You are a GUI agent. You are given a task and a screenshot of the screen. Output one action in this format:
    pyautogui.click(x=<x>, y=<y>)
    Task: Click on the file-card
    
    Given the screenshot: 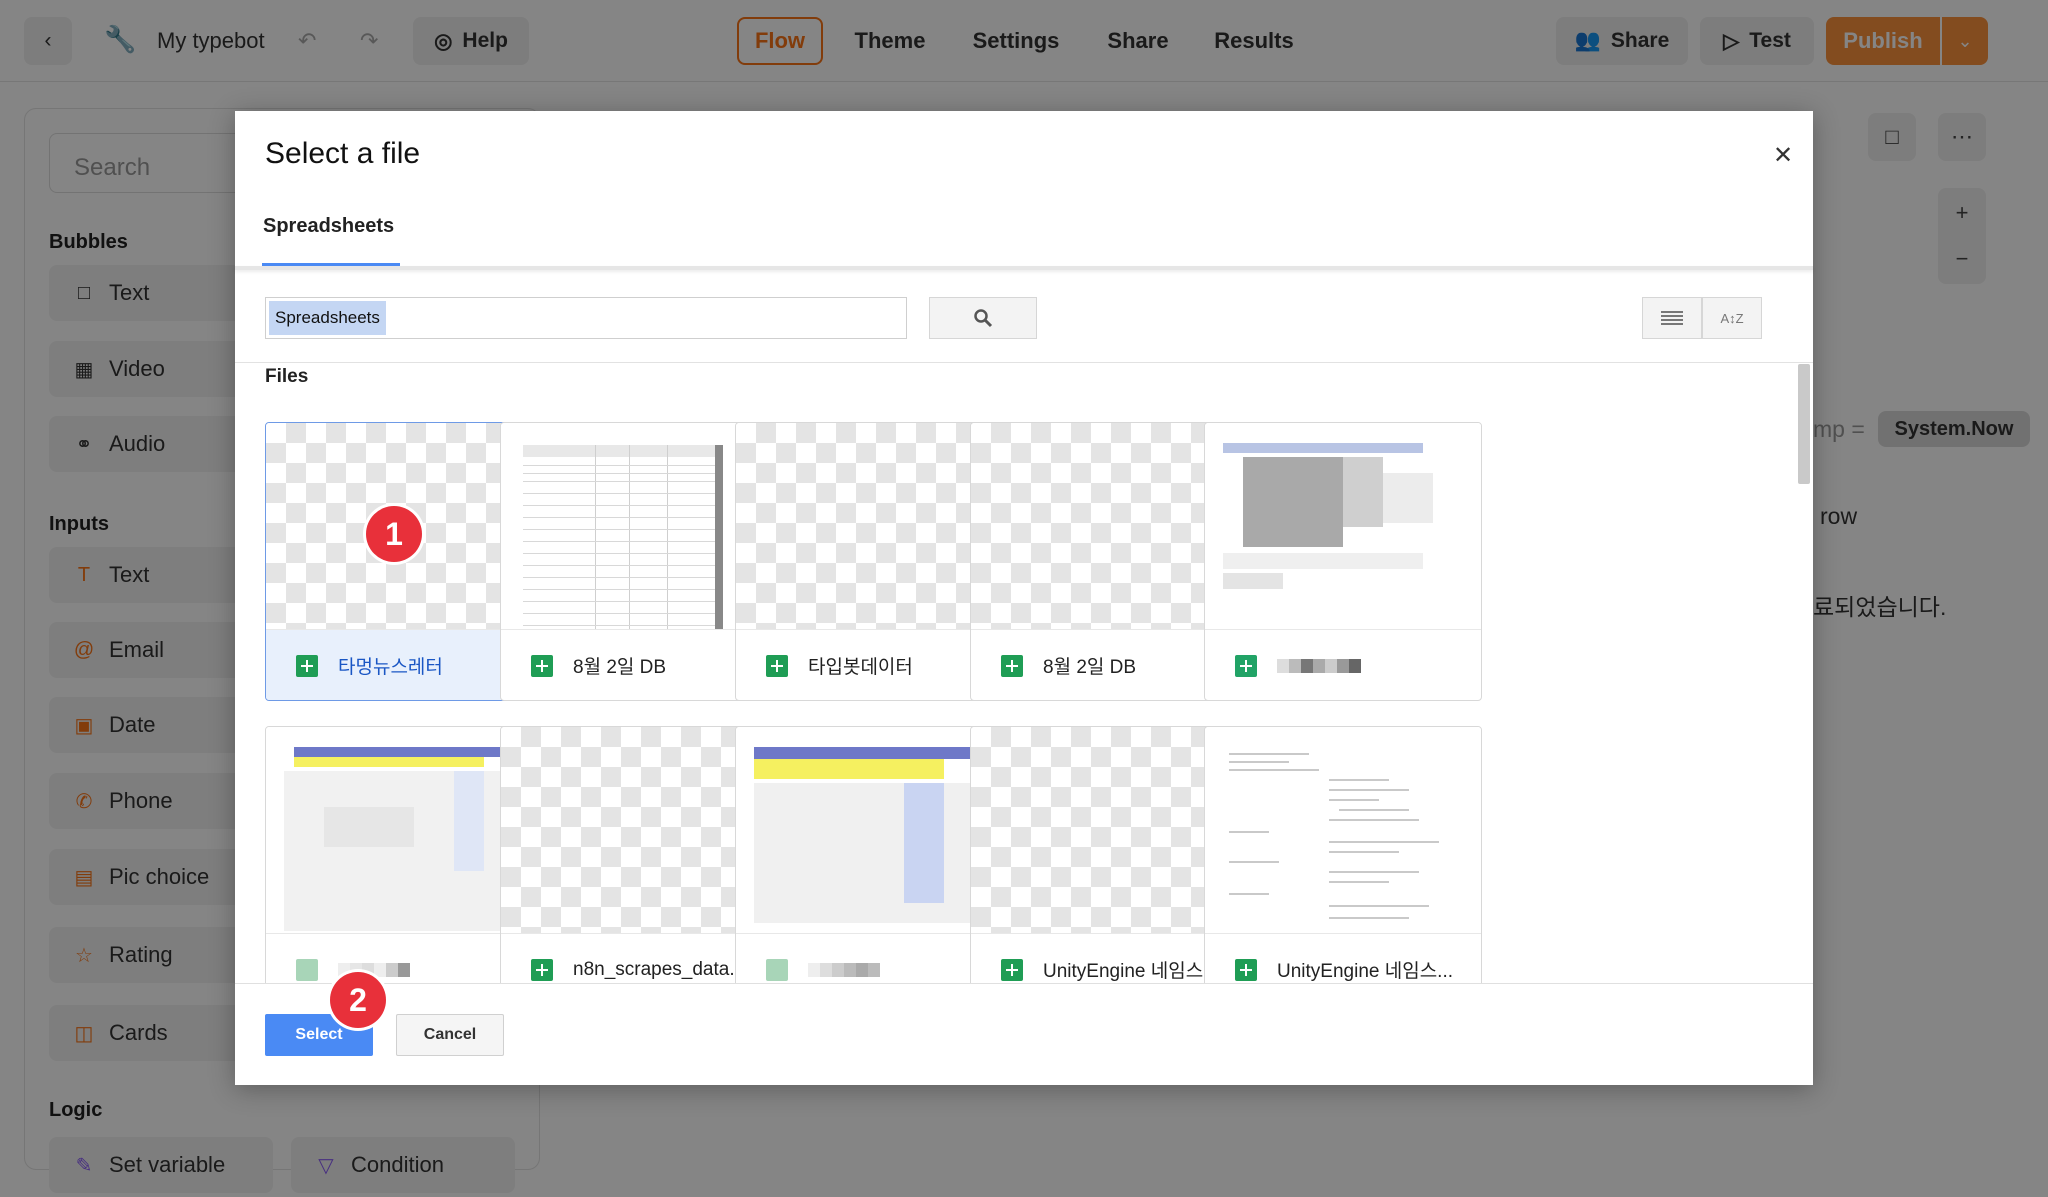 What is the action you would take?
    pyautogui.click(x=1343, y=561)
    